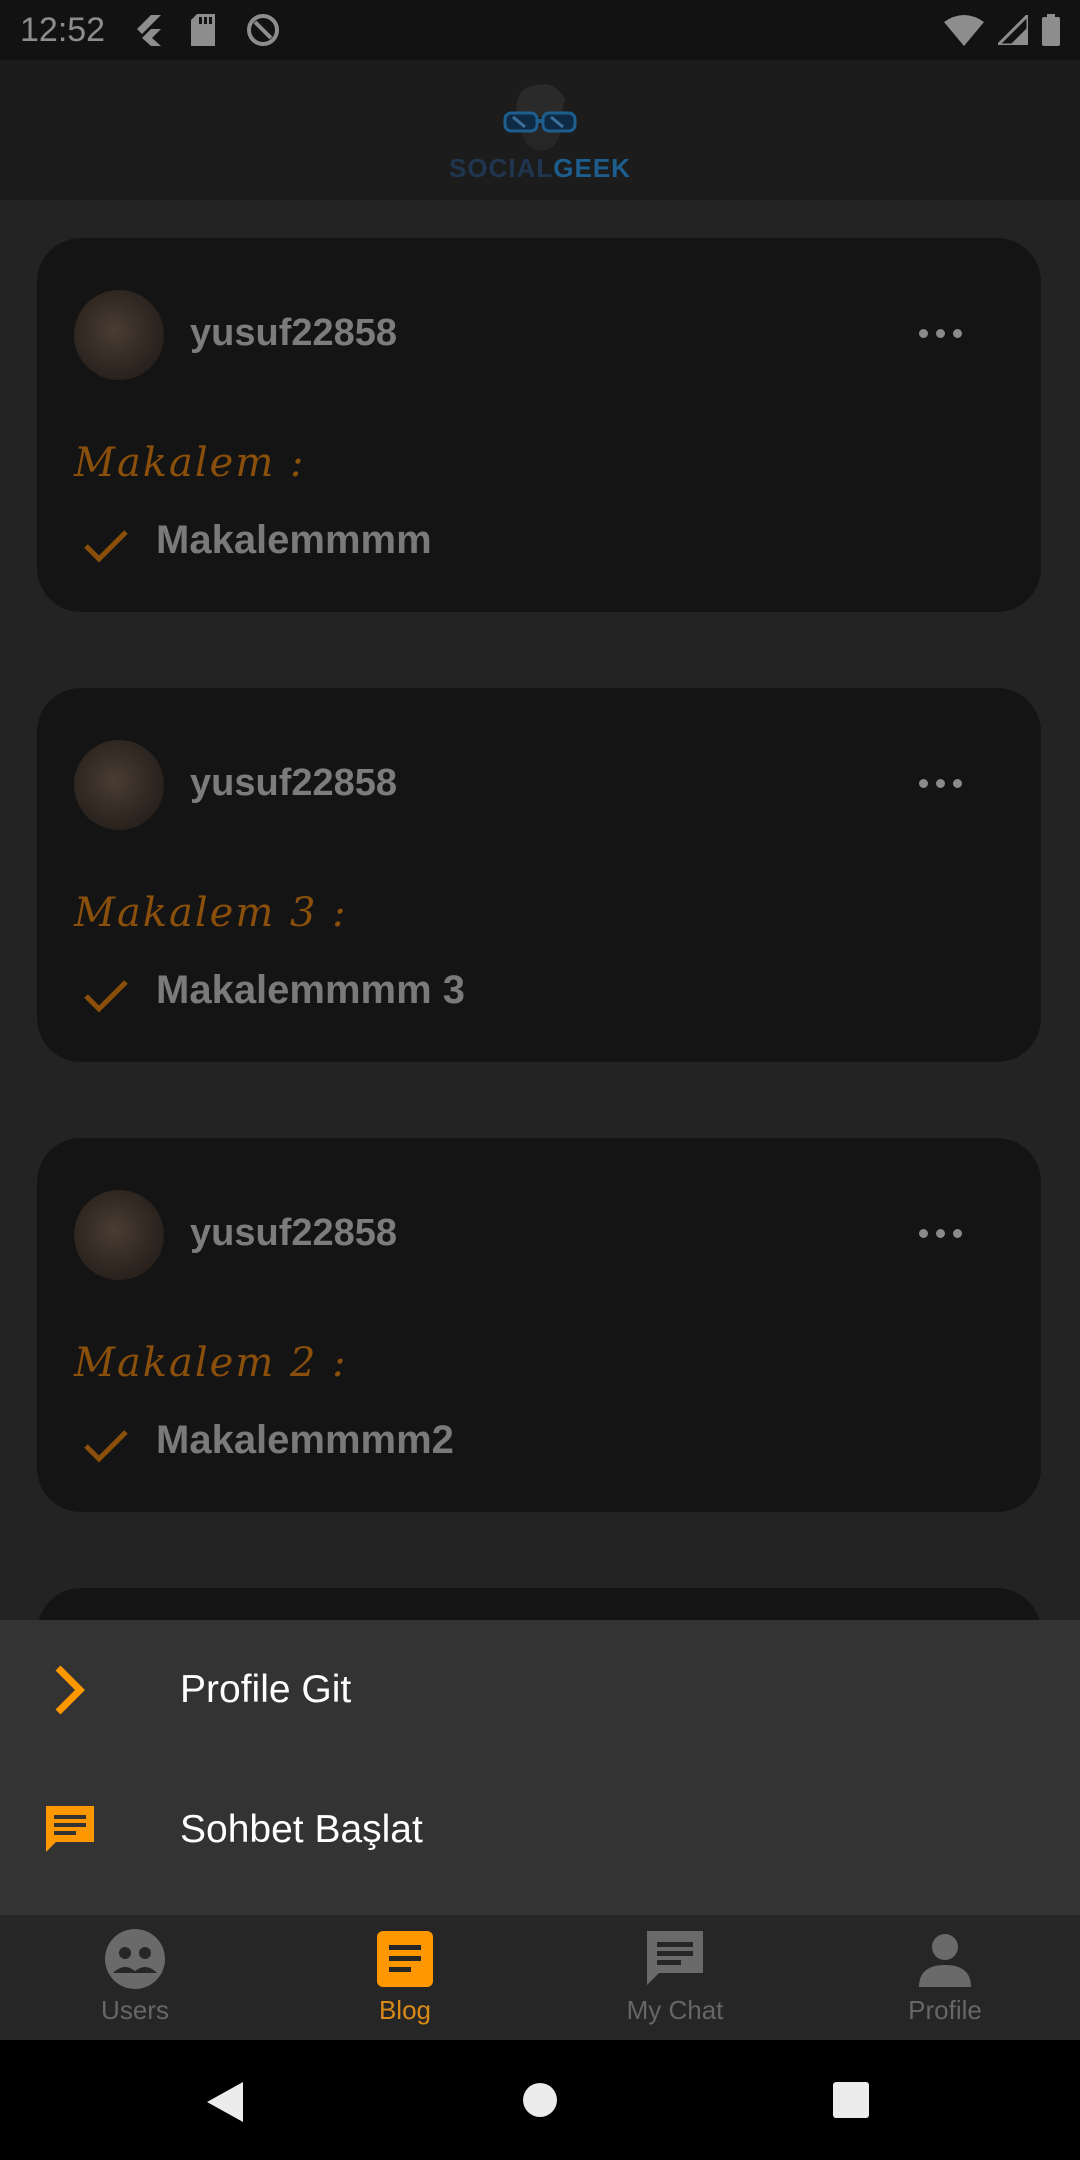 Image resolution: width=1080 pixels, height=2160 pixels. What do you see at coordinates (70, 1690) in the screenshot?
I see `chevron-right-icon` at bounding box center [70, 1690].